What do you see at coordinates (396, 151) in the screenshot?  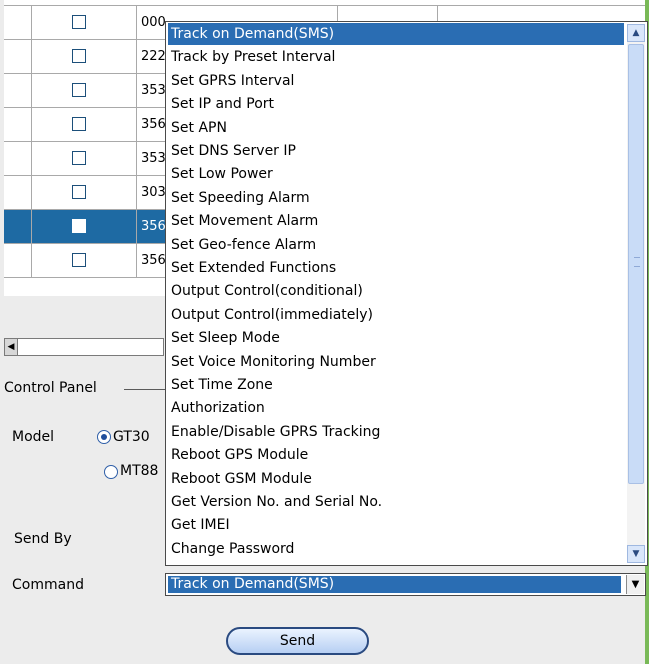 I see `dropdown-option: Set DNS Server IP` at bounding box center [396, 151].